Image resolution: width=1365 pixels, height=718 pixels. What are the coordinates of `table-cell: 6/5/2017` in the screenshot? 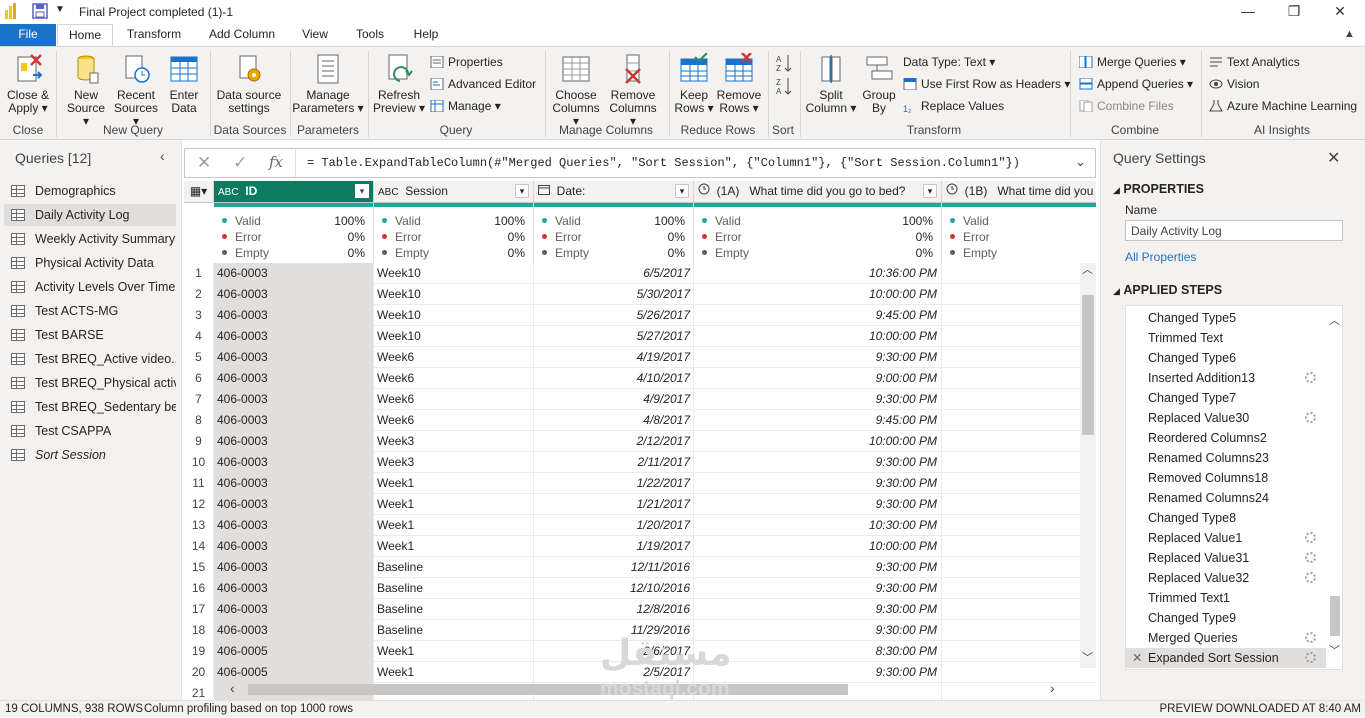 It's located at (614, 273).